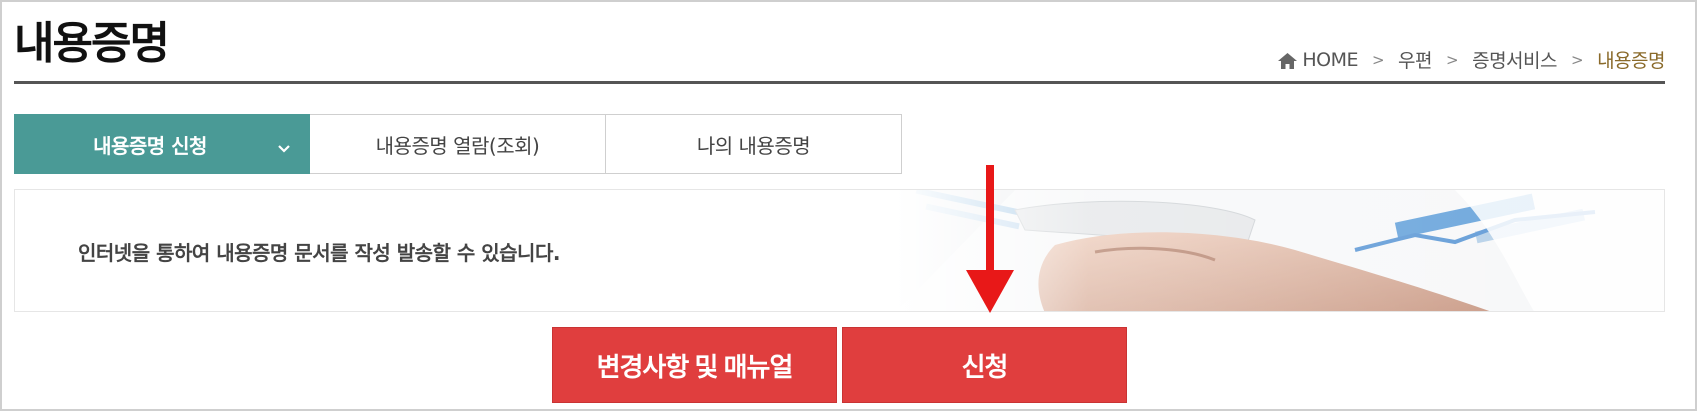 The width and height of the screenshot is (1697, 411). Describe the element at coordinates (319, 253) in the screenshot. I see `banner-description: 인터넷을 통하여 내용증명 문서를 작성 발송할 수 있습니다.` at that location.